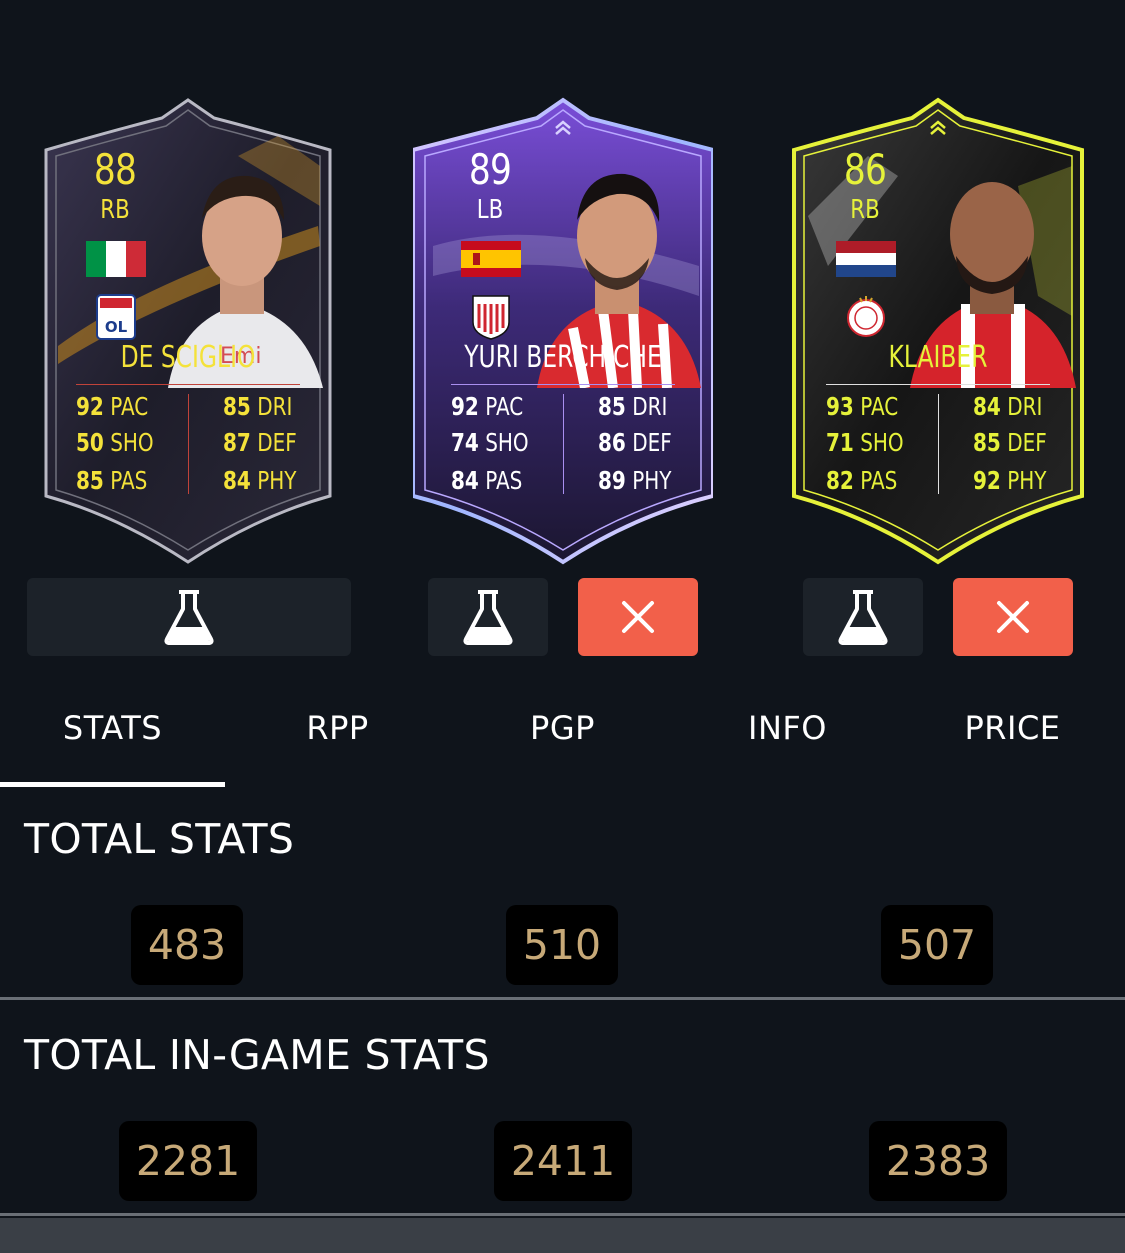  Describe the element at coordinates (490, 210) in the screenshot. I see `card-position: LB` at that location.